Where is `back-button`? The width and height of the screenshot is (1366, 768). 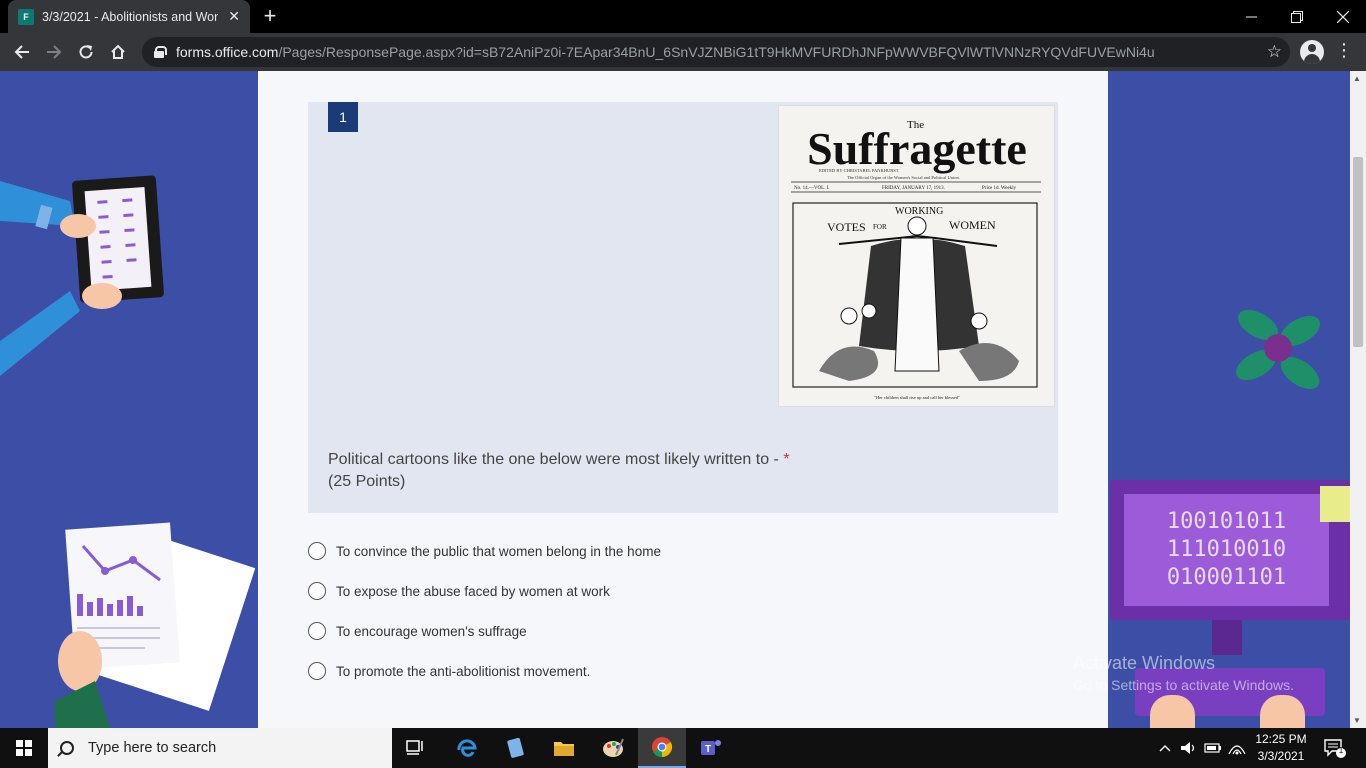 back-button is located at coordinates (22, 52).